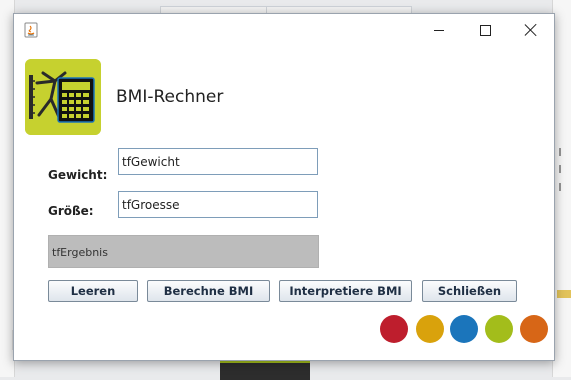  What do you see at coordinates (265, 370) in the screenshot?
I see `background-image-fragment` at bounding box center [265, 370].